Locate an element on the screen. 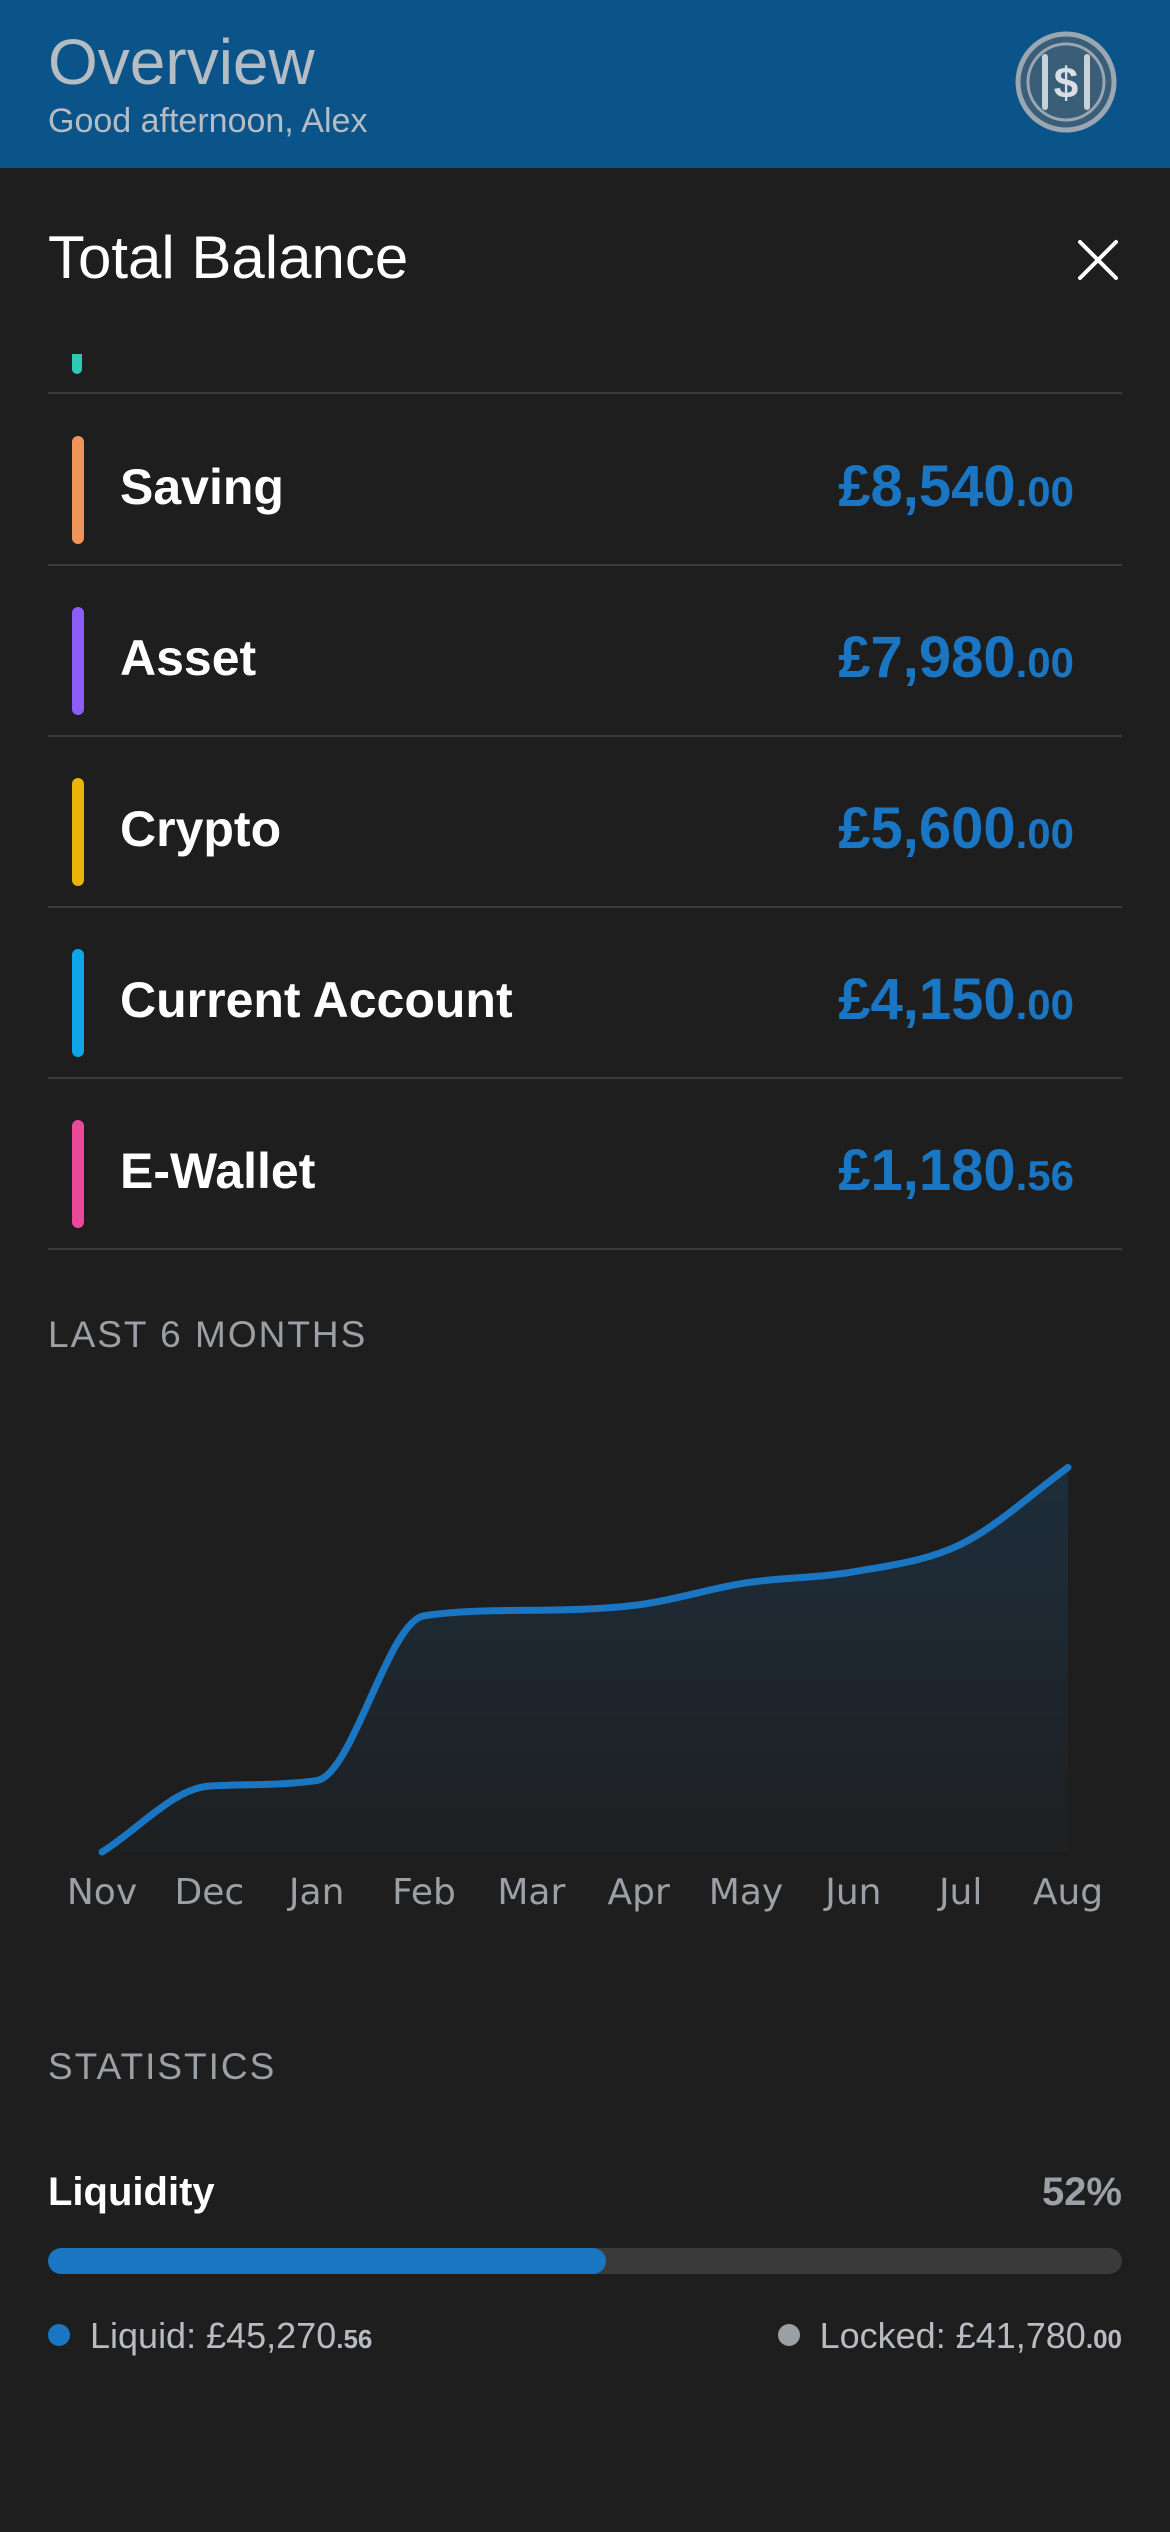 The image size is (1170, 2532). liquid-legend: Liquid: £45,270.56 is located at coordinates (210, 2336).